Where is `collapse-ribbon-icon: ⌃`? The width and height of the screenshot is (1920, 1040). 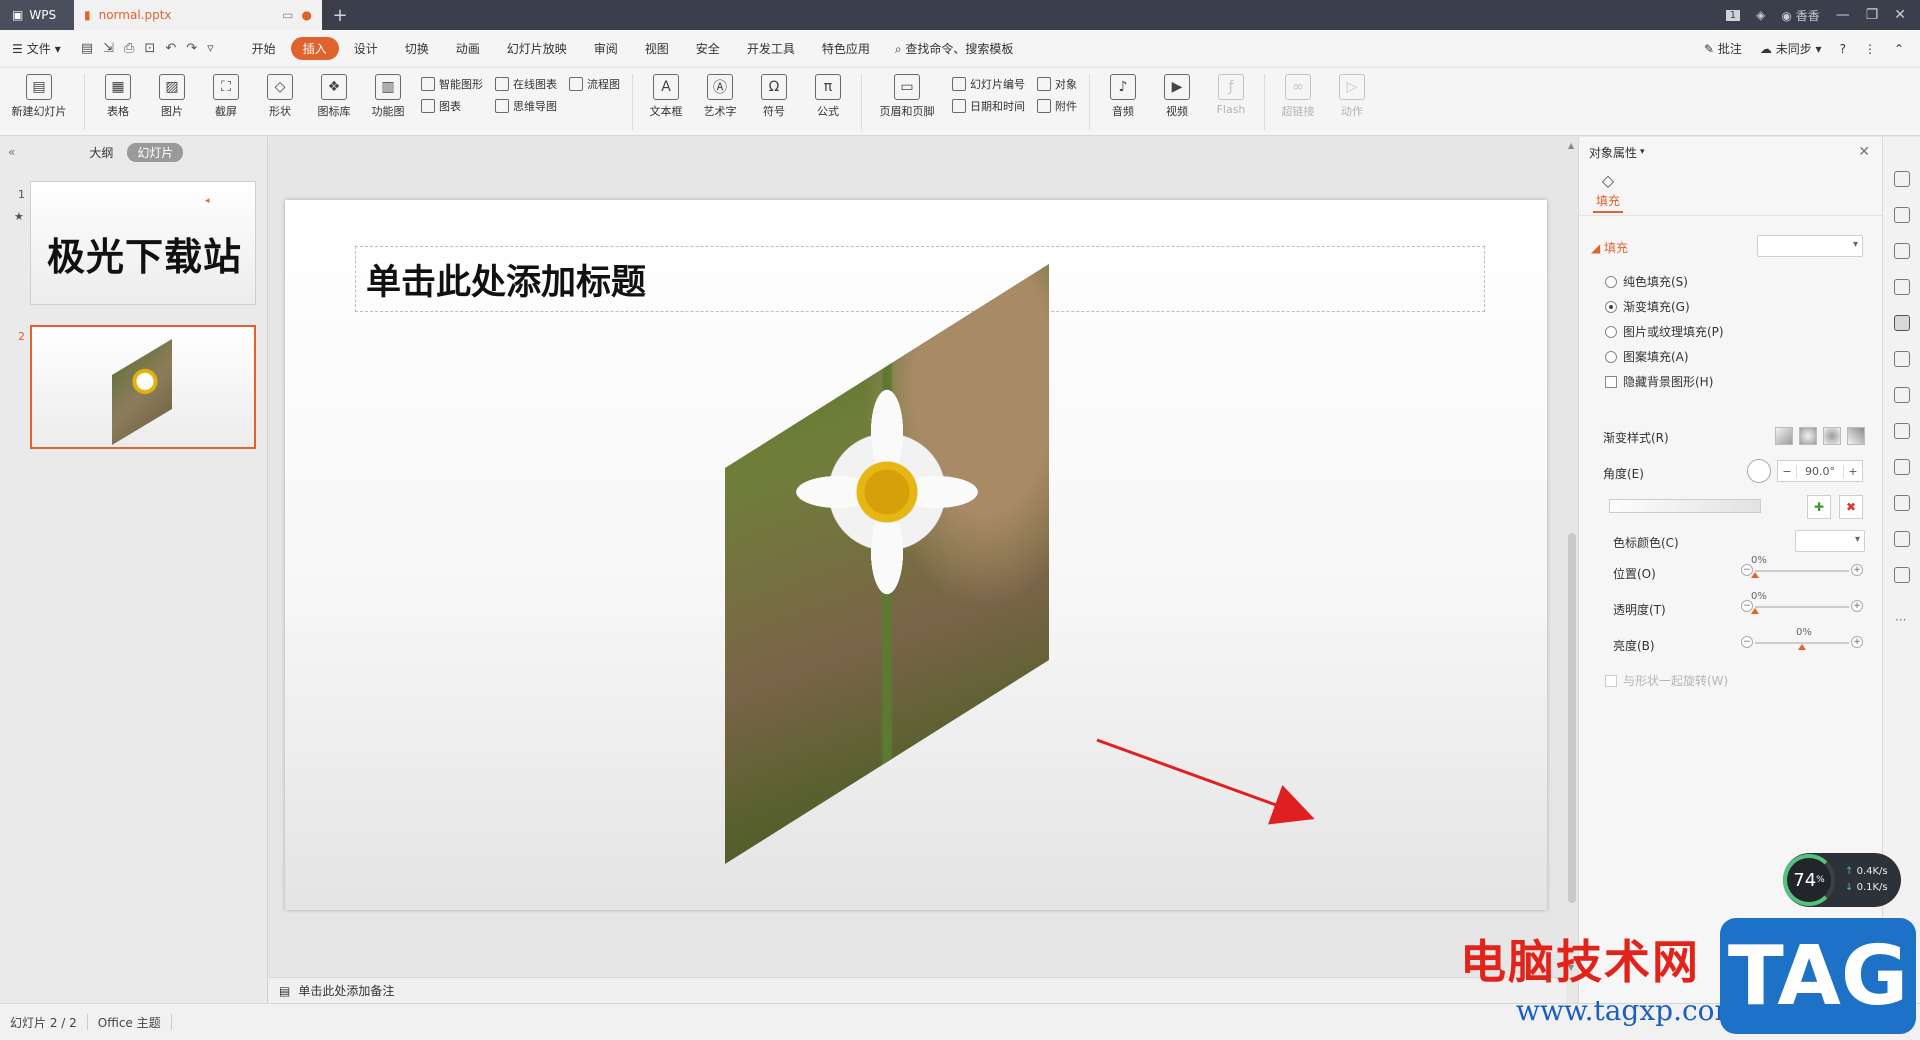
collapse-ribbon-icon: ⌃ is located at coordinates (1899, 49).